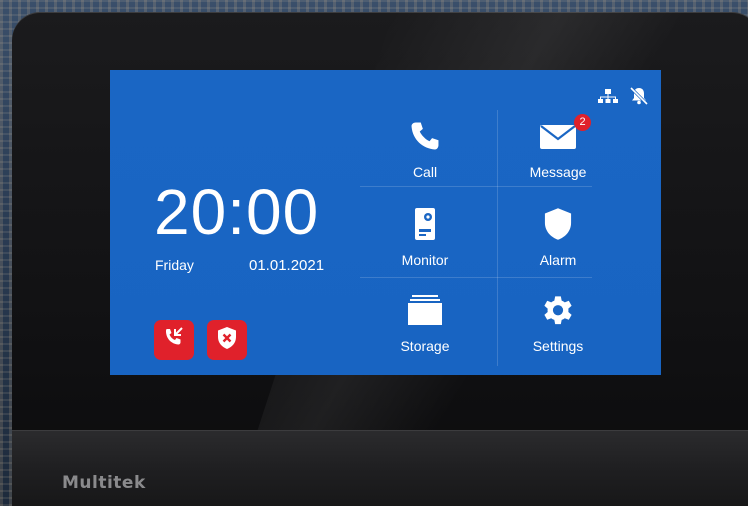 The height and width of the screenshot is (506, 748). What do you see at coordinates (425, 346) in the screenshot?
I see `menu-storage-label: Storage` at bounding box center [425, 346].